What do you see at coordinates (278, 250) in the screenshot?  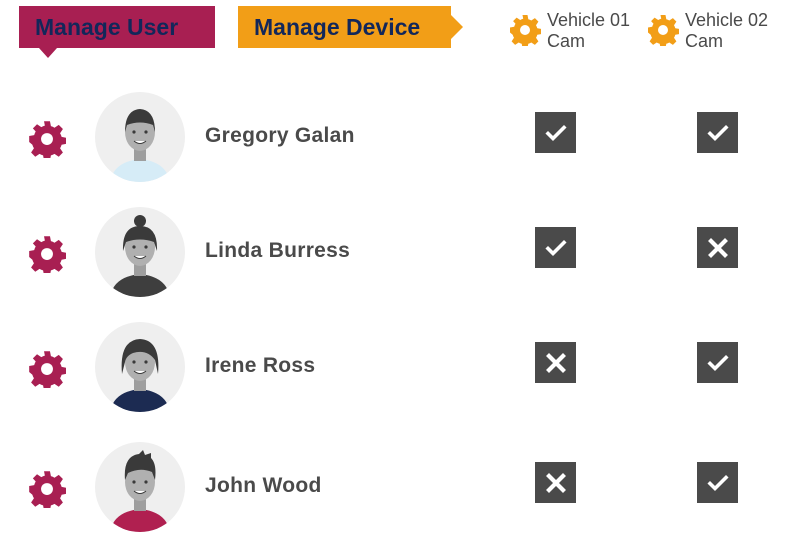 I see `user-name: Linda Burress` at bounding box center [278, 250].